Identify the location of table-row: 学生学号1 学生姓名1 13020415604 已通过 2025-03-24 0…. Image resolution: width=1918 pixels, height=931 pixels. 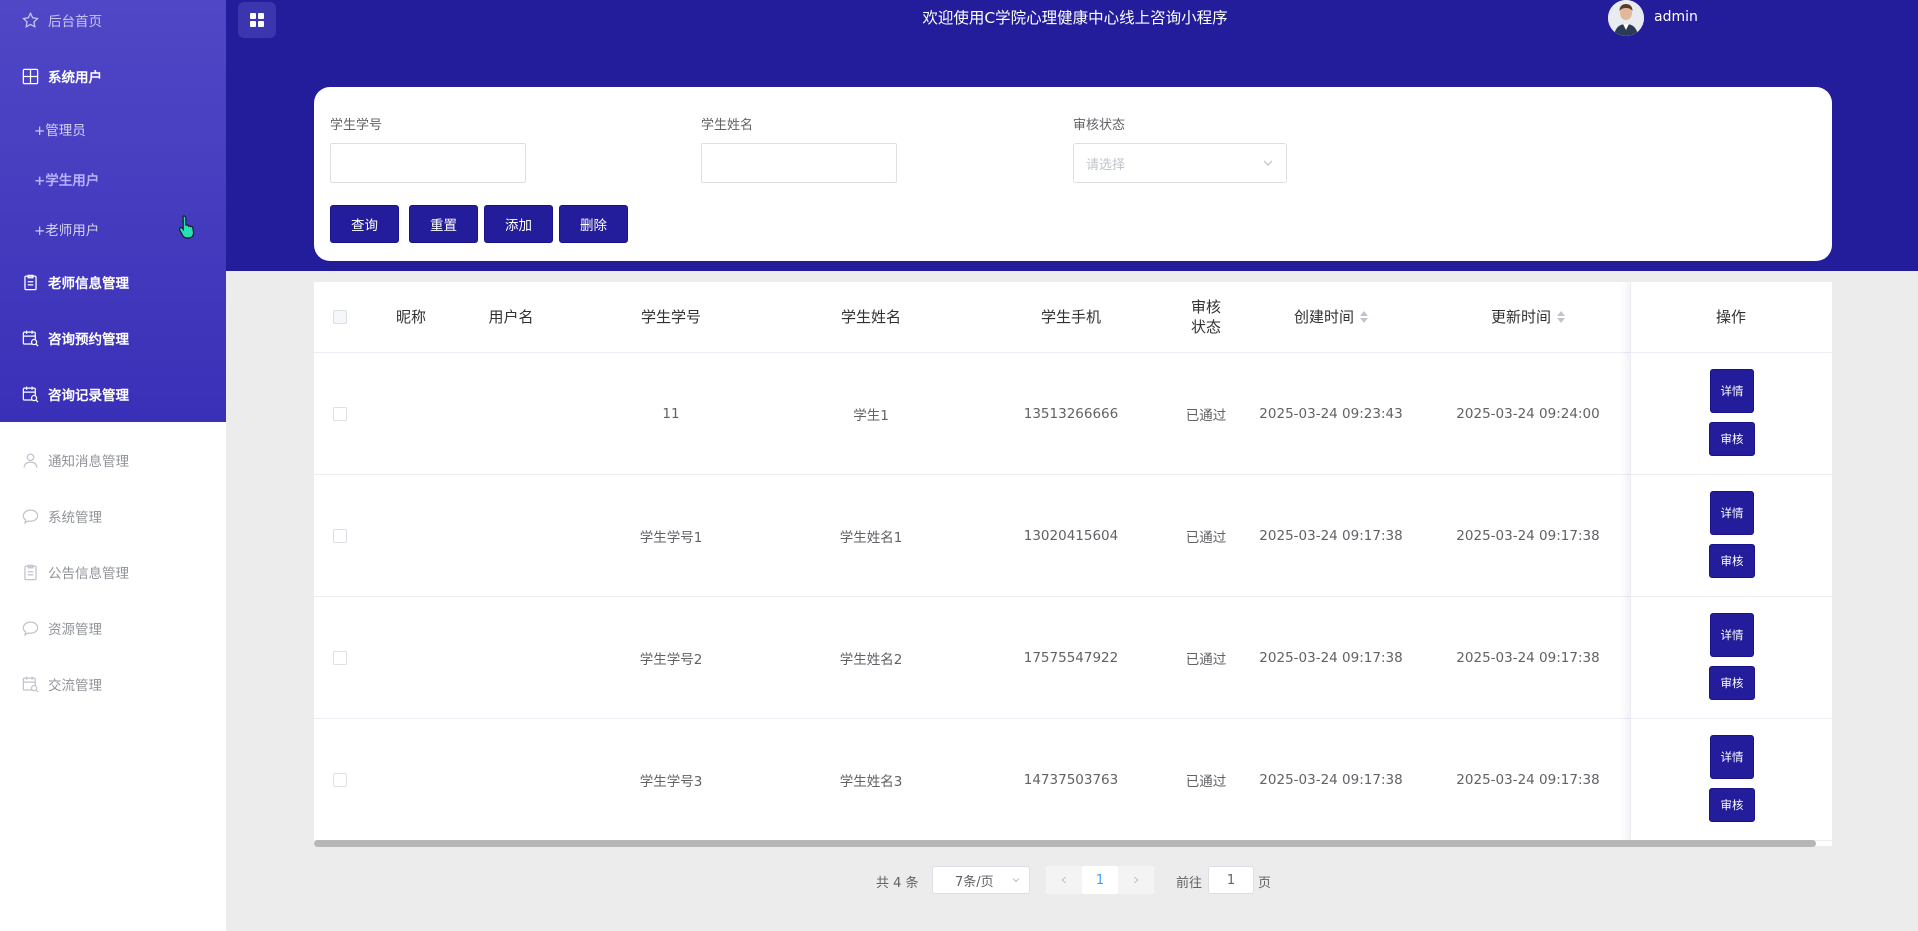
(1073, 536).